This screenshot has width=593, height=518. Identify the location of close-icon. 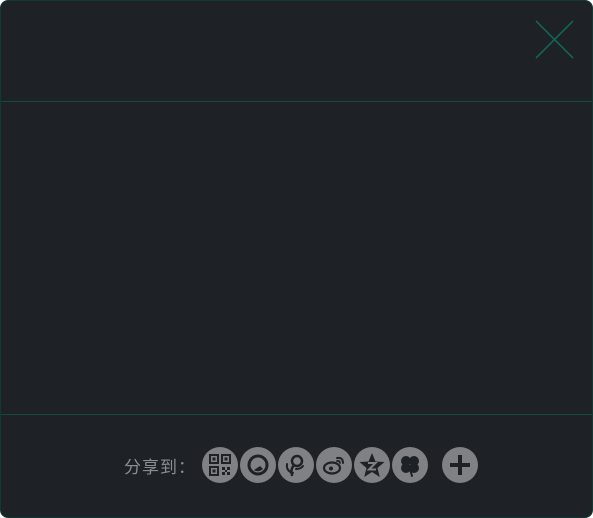
(554, 39).